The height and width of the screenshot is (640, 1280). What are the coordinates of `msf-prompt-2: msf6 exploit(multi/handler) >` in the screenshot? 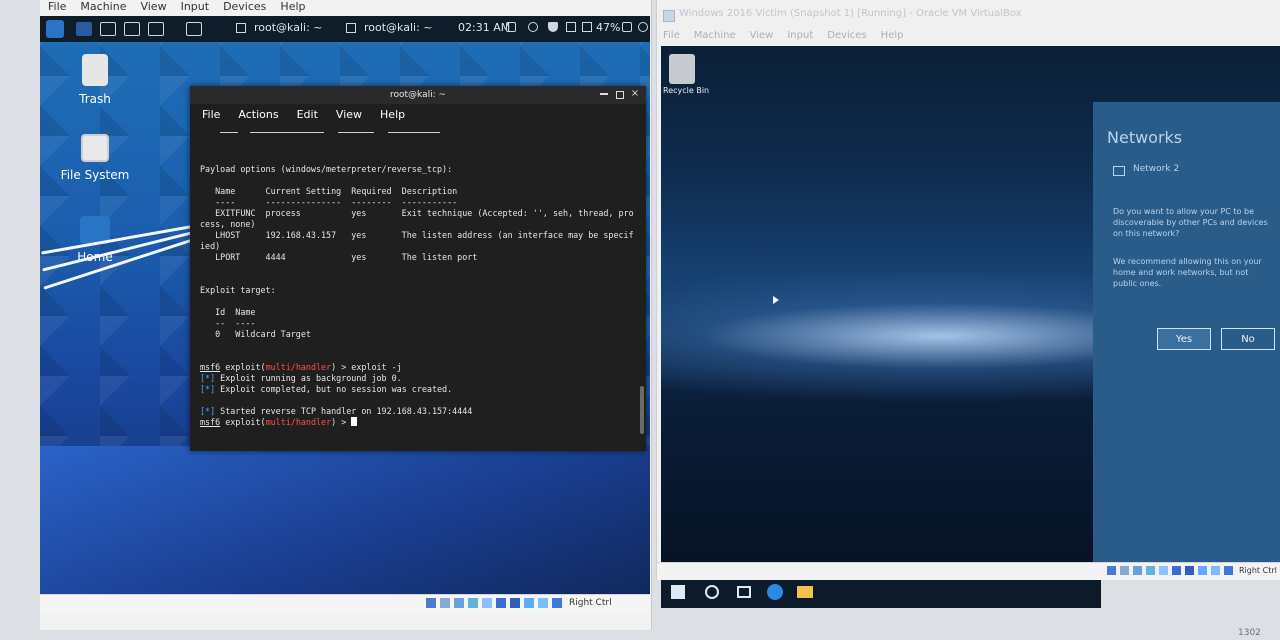 It's located at (279, 422).